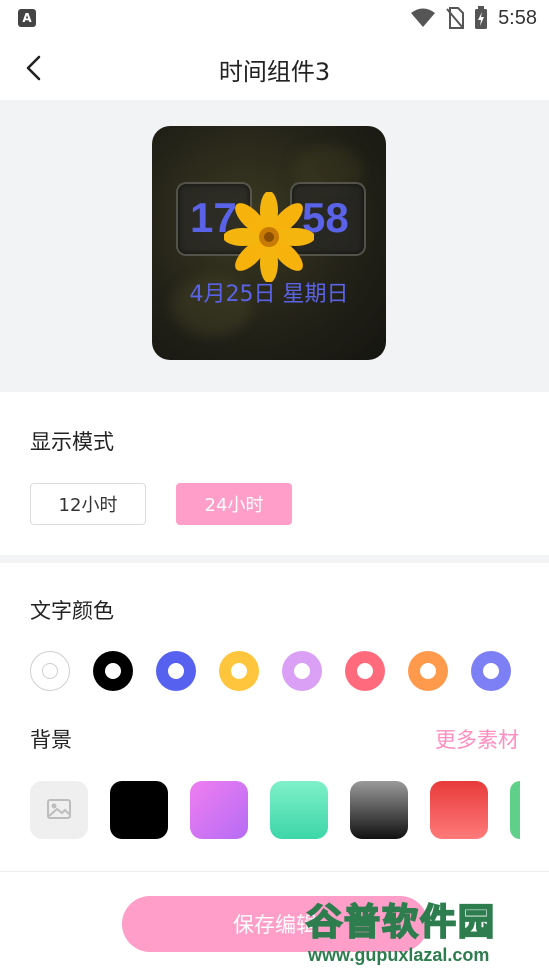 The image size is (549, 976). Describe the element at coordinates (302, 671) in the screenshot. I see `color-swatch-lavender` at that location.